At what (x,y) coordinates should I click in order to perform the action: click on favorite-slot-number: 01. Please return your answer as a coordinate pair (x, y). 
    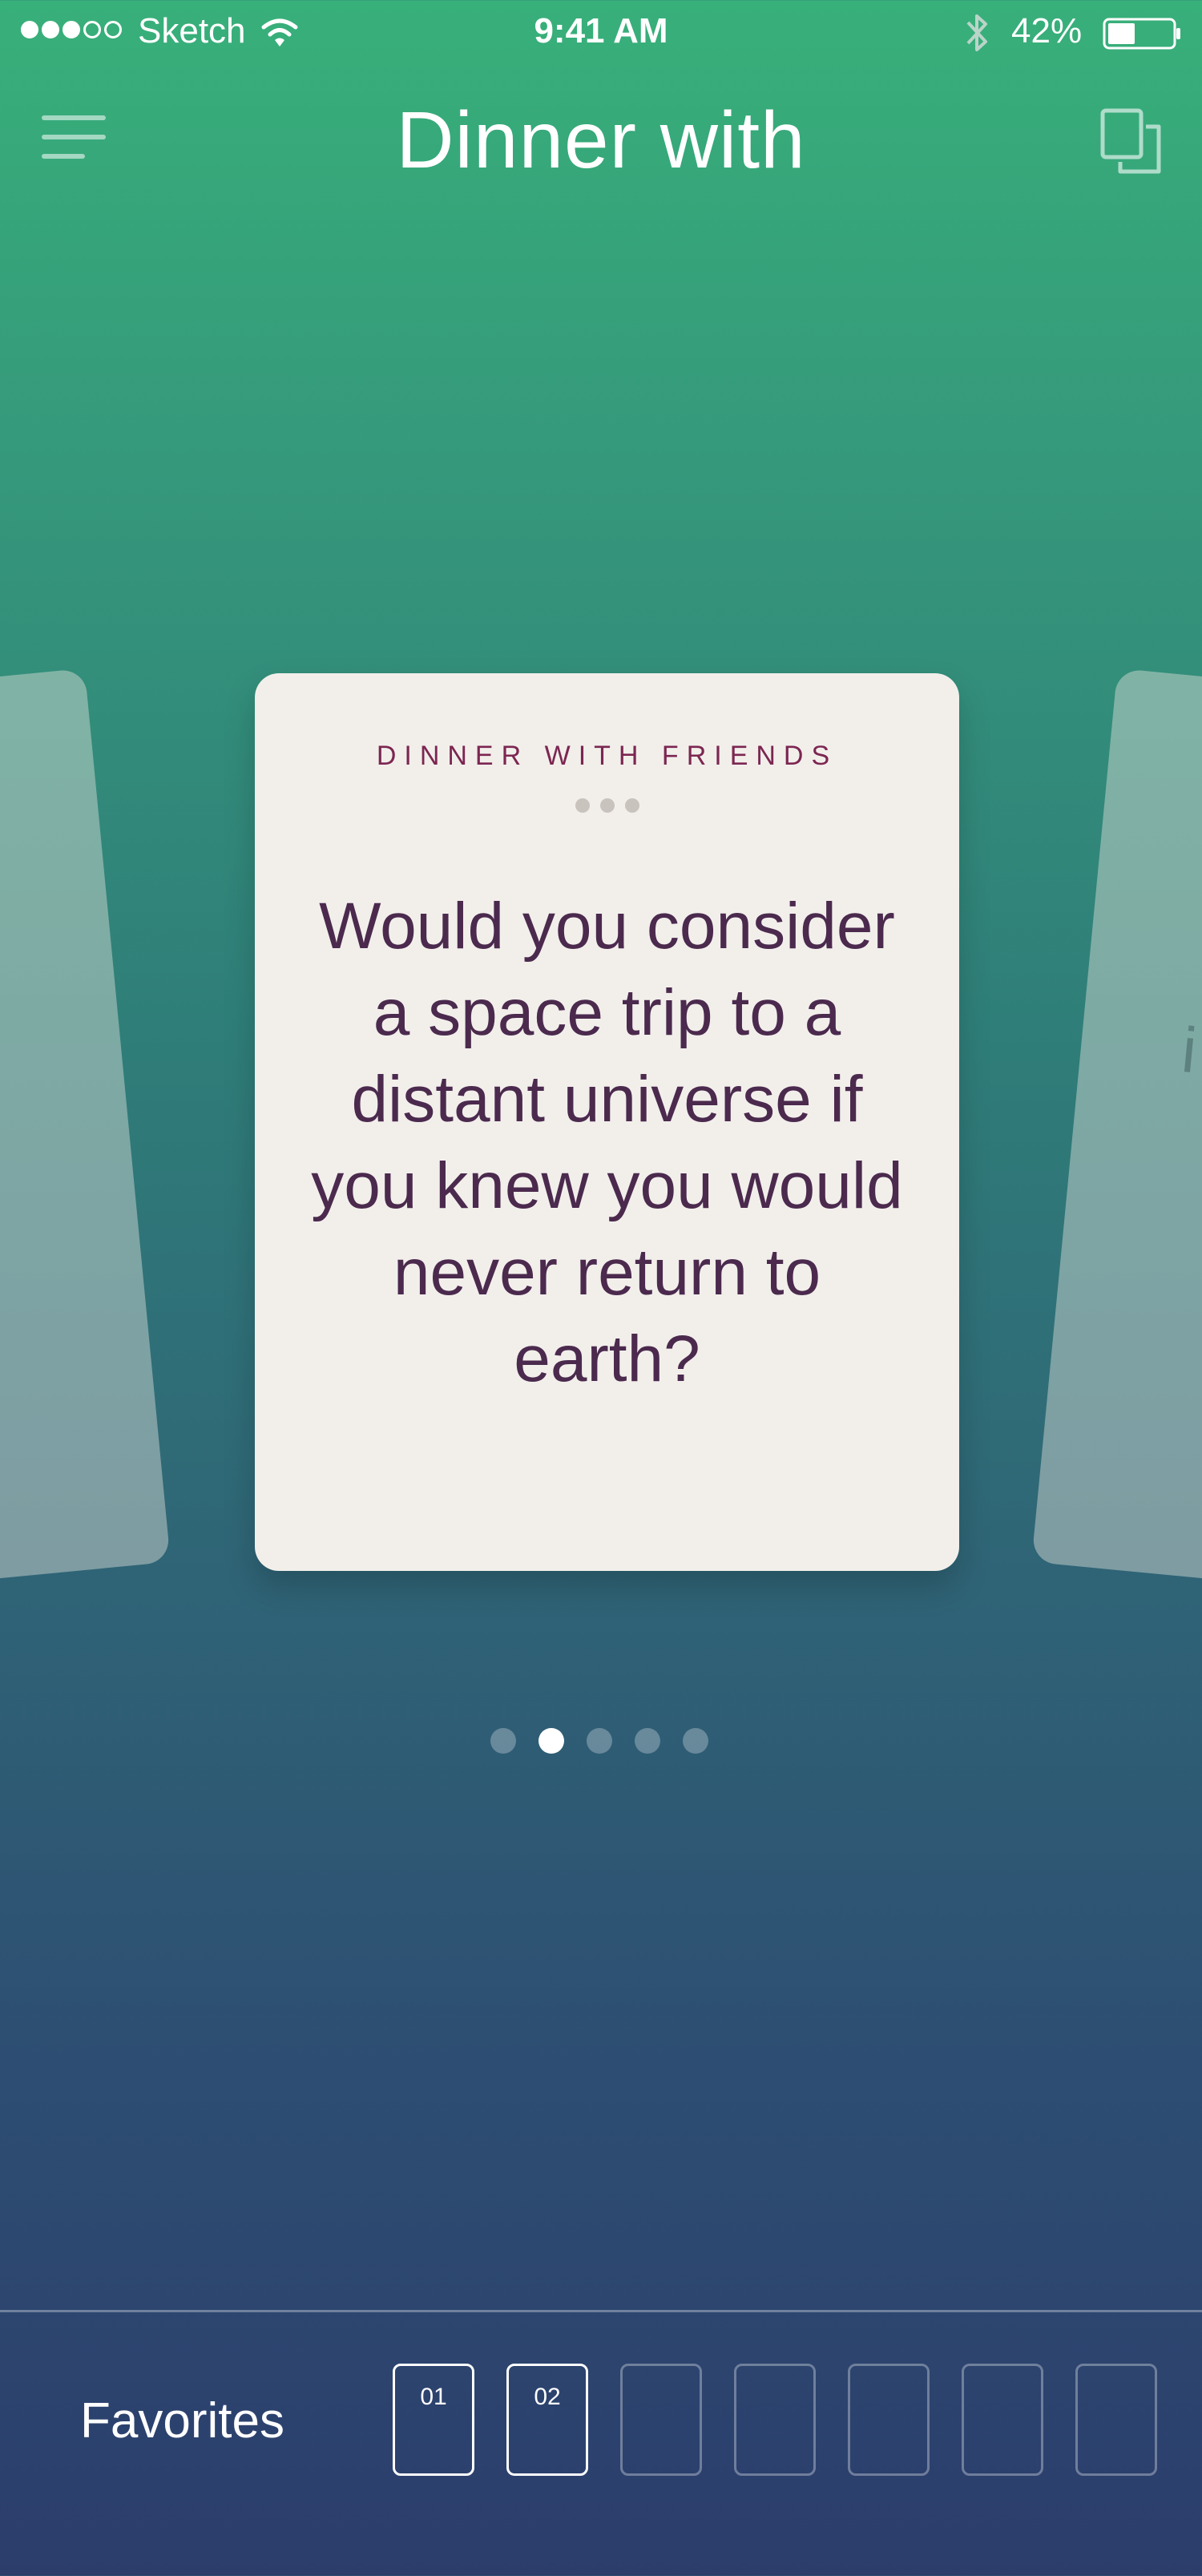
    Looking at the image, I should click on (433, 2397).